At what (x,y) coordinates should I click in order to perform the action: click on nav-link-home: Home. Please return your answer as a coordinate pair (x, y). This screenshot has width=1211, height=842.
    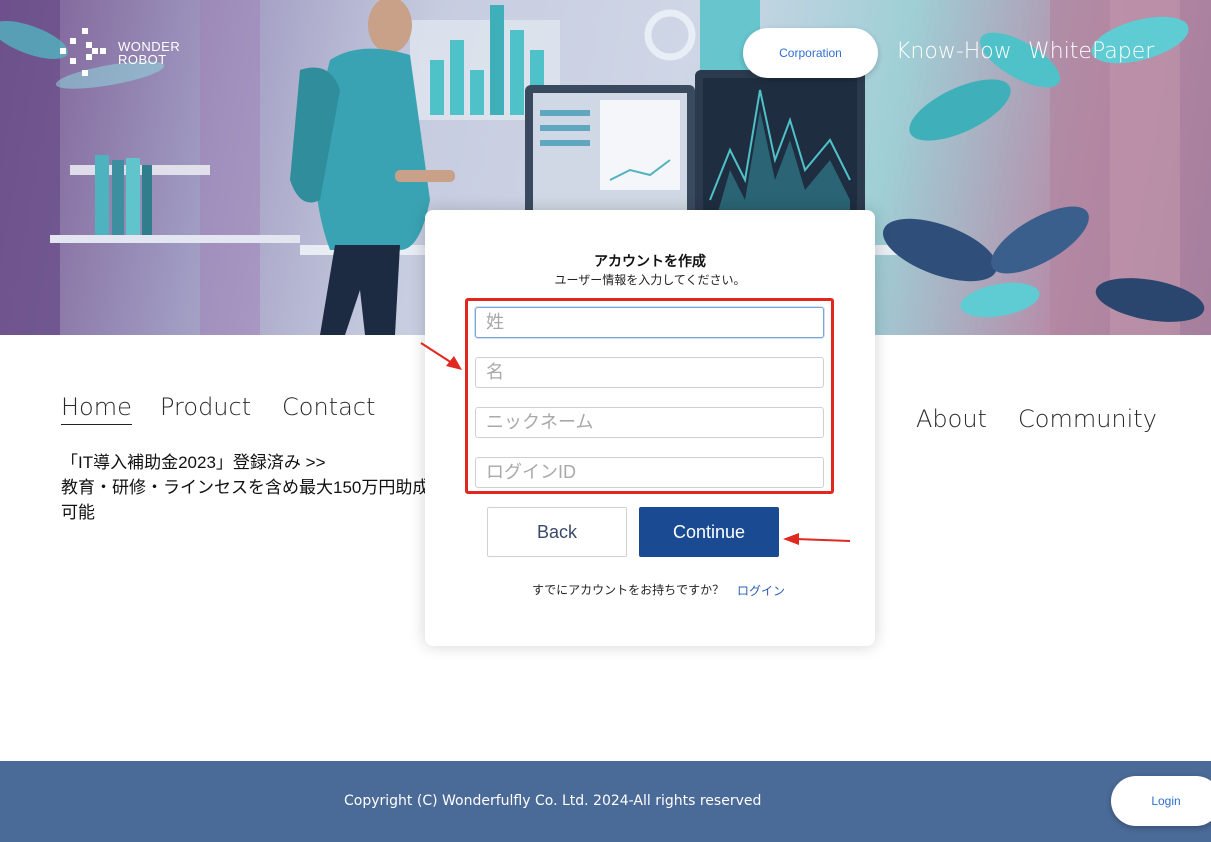
    Looking at the image, I should click on (96, 409).